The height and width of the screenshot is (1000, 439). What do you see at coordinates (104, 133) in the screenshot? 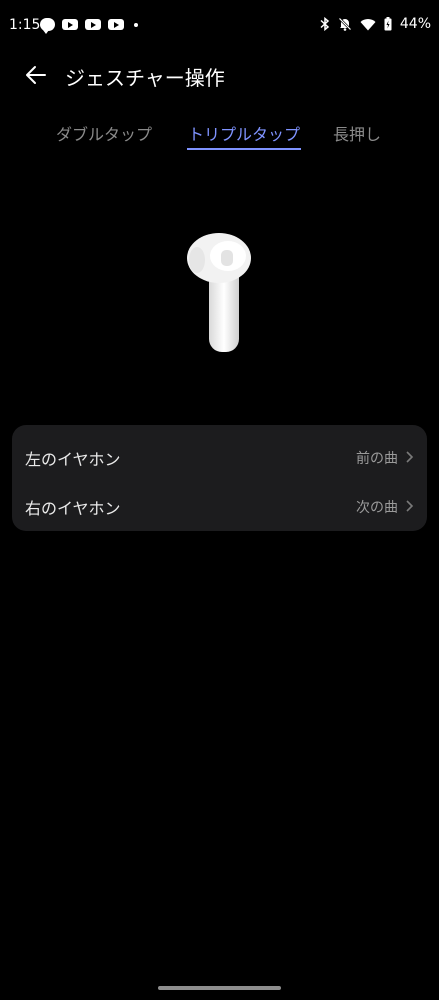
I see `tab-double-tap: ダブルタップ` at bounding box center [104, 133].